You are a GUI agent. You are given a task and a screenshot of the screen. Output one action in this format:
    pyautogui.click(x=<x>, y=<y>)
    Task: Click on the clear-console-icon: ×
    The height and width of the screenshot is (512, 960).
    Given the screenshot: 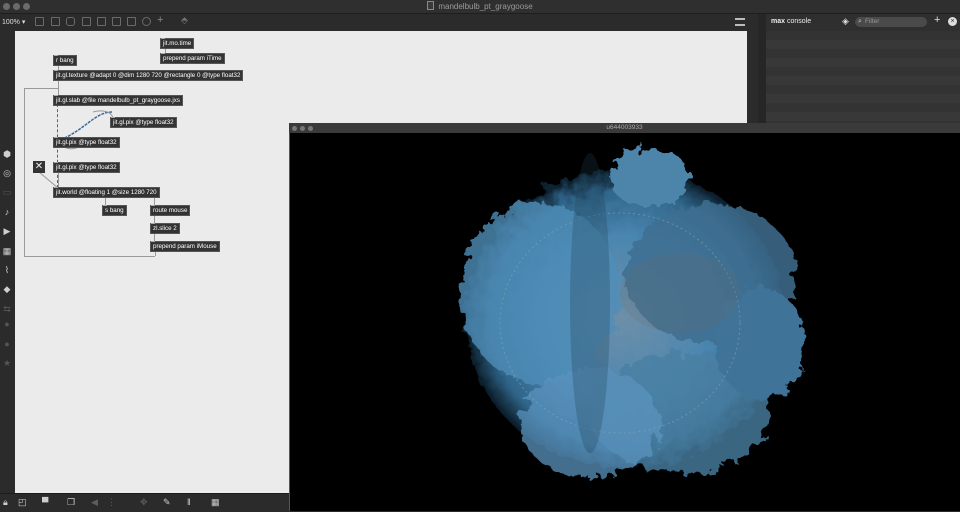 What is the action you would take?
    pyautogui.click(x=952, y=21)
    